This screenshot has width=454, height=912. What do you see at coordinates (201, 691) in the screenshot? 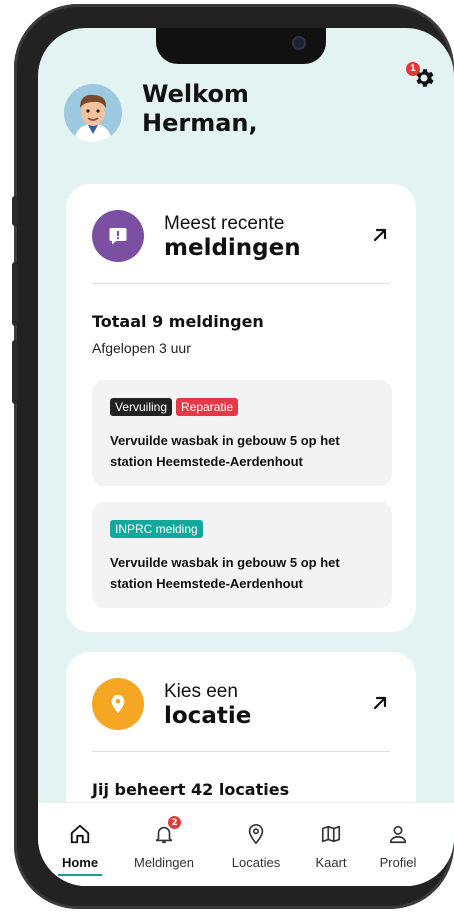
I see `card-title-prefix: Kies een` at bounding box center [201, 691].